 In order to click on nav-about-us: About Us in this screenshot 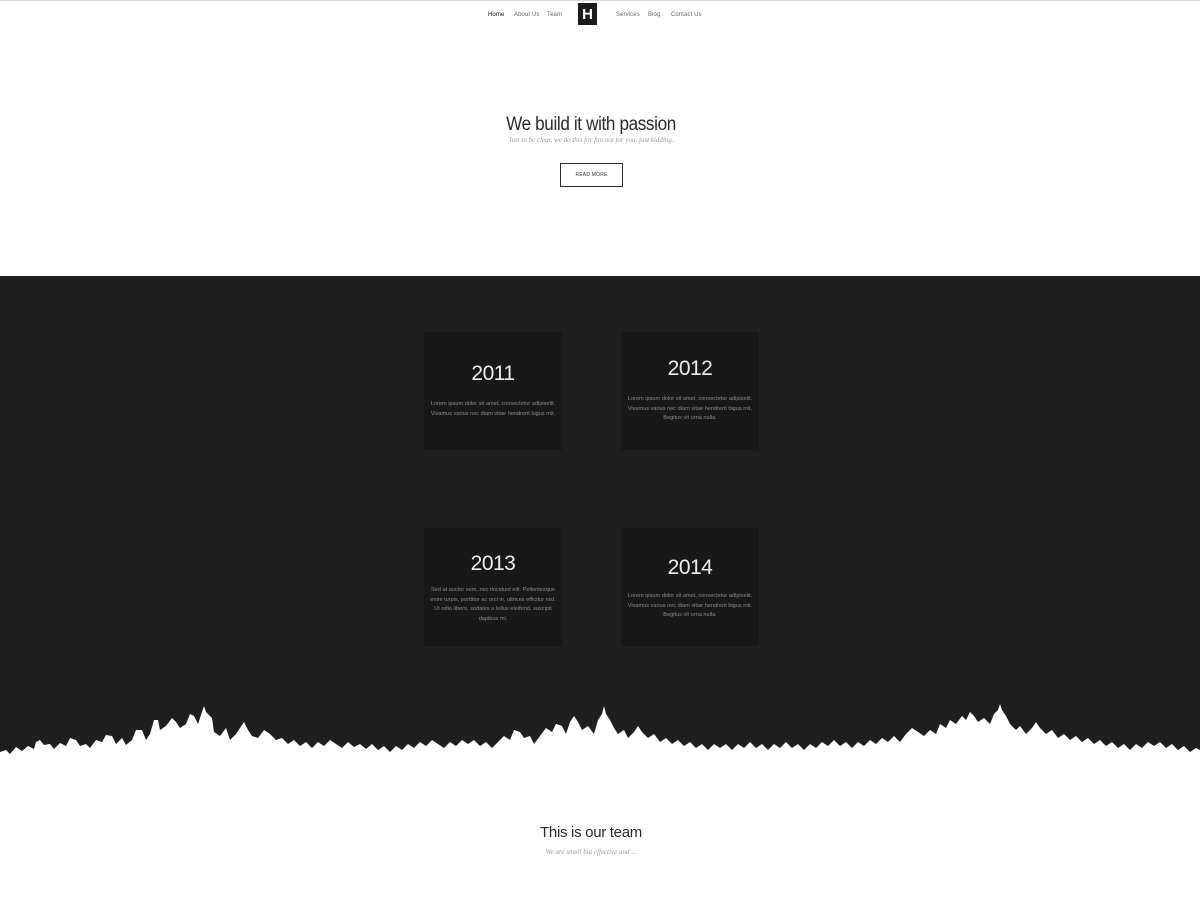, I will do `click(526, 15)`.